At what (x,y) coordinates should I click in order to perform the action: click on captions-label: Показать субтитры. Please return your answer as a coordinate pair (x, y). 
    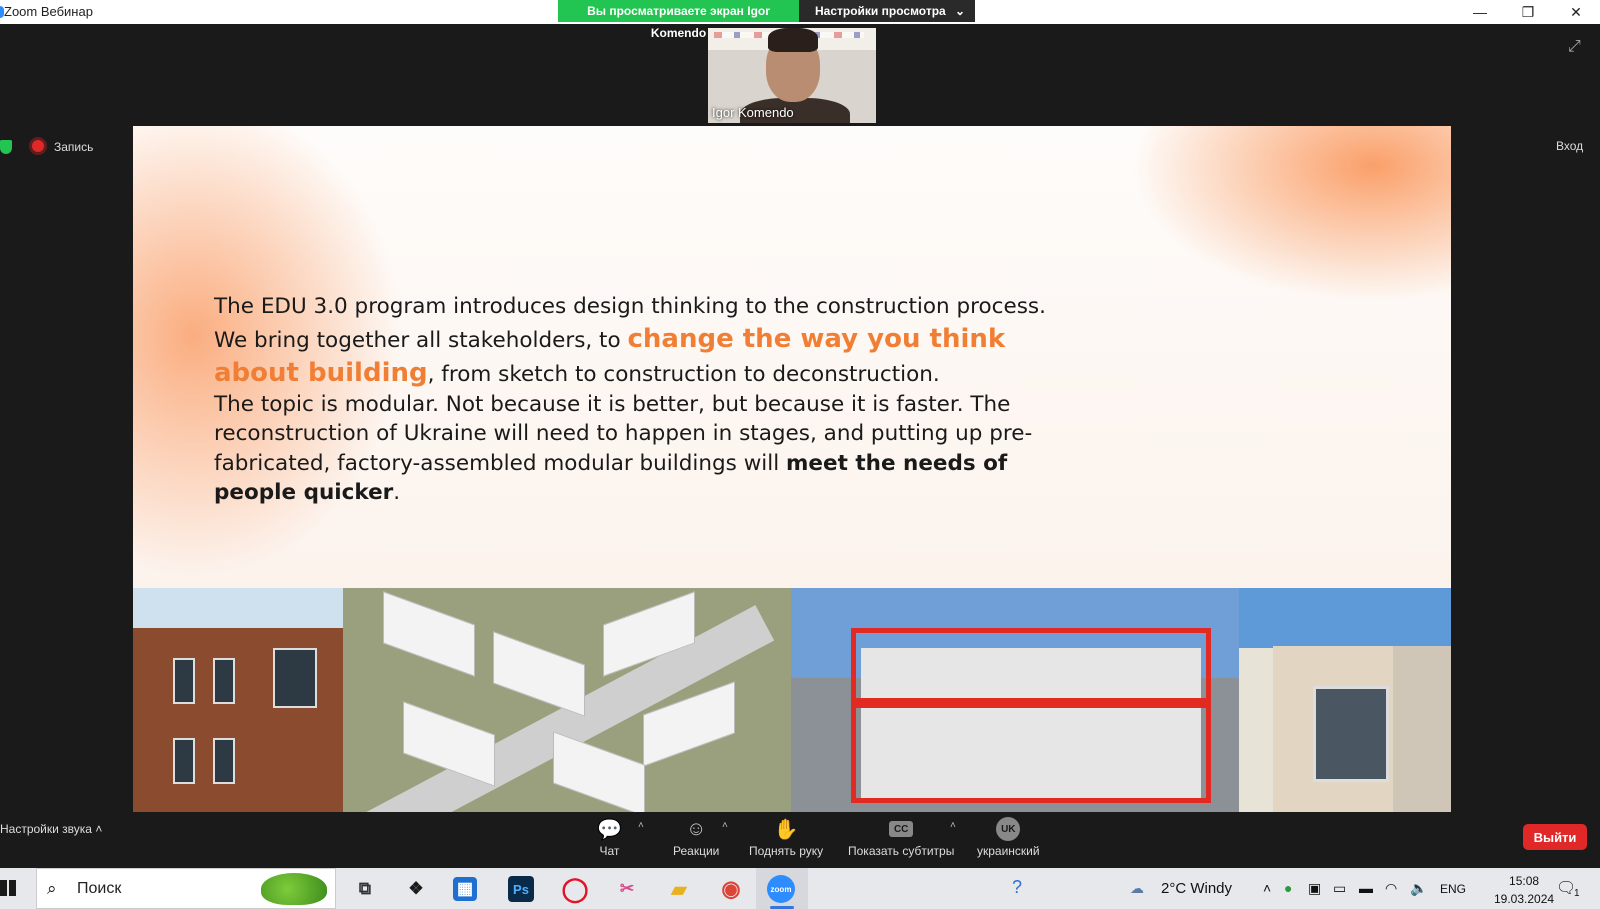
    Looking at the image, I should click on (901, 851).